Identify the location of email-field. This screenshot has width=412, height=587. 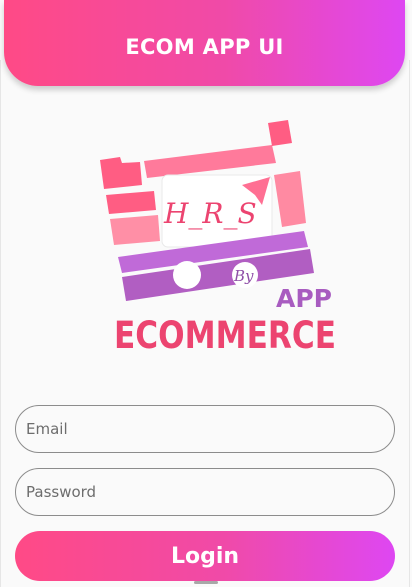
(205, 429).